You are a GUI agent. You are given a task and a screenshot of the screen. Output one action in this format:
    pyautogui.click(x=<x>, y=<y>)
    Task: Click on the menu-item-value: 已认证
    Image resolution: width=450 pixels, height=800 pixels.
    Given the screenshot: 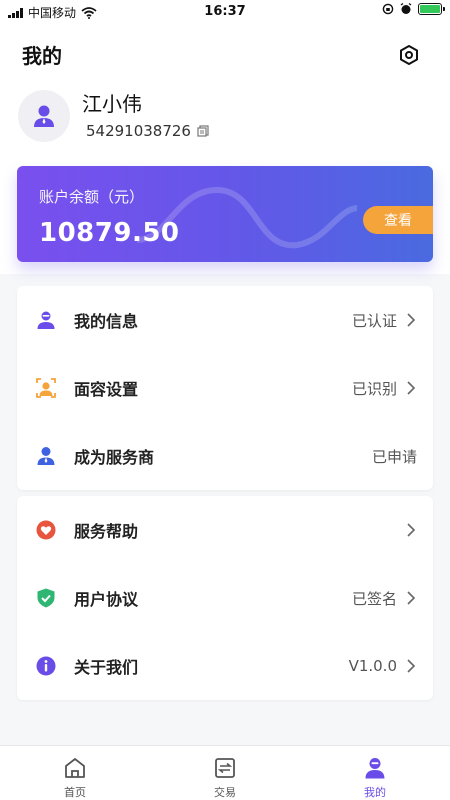 What is the action you would take?
    pyautogui.click(x=374, y=320)
    